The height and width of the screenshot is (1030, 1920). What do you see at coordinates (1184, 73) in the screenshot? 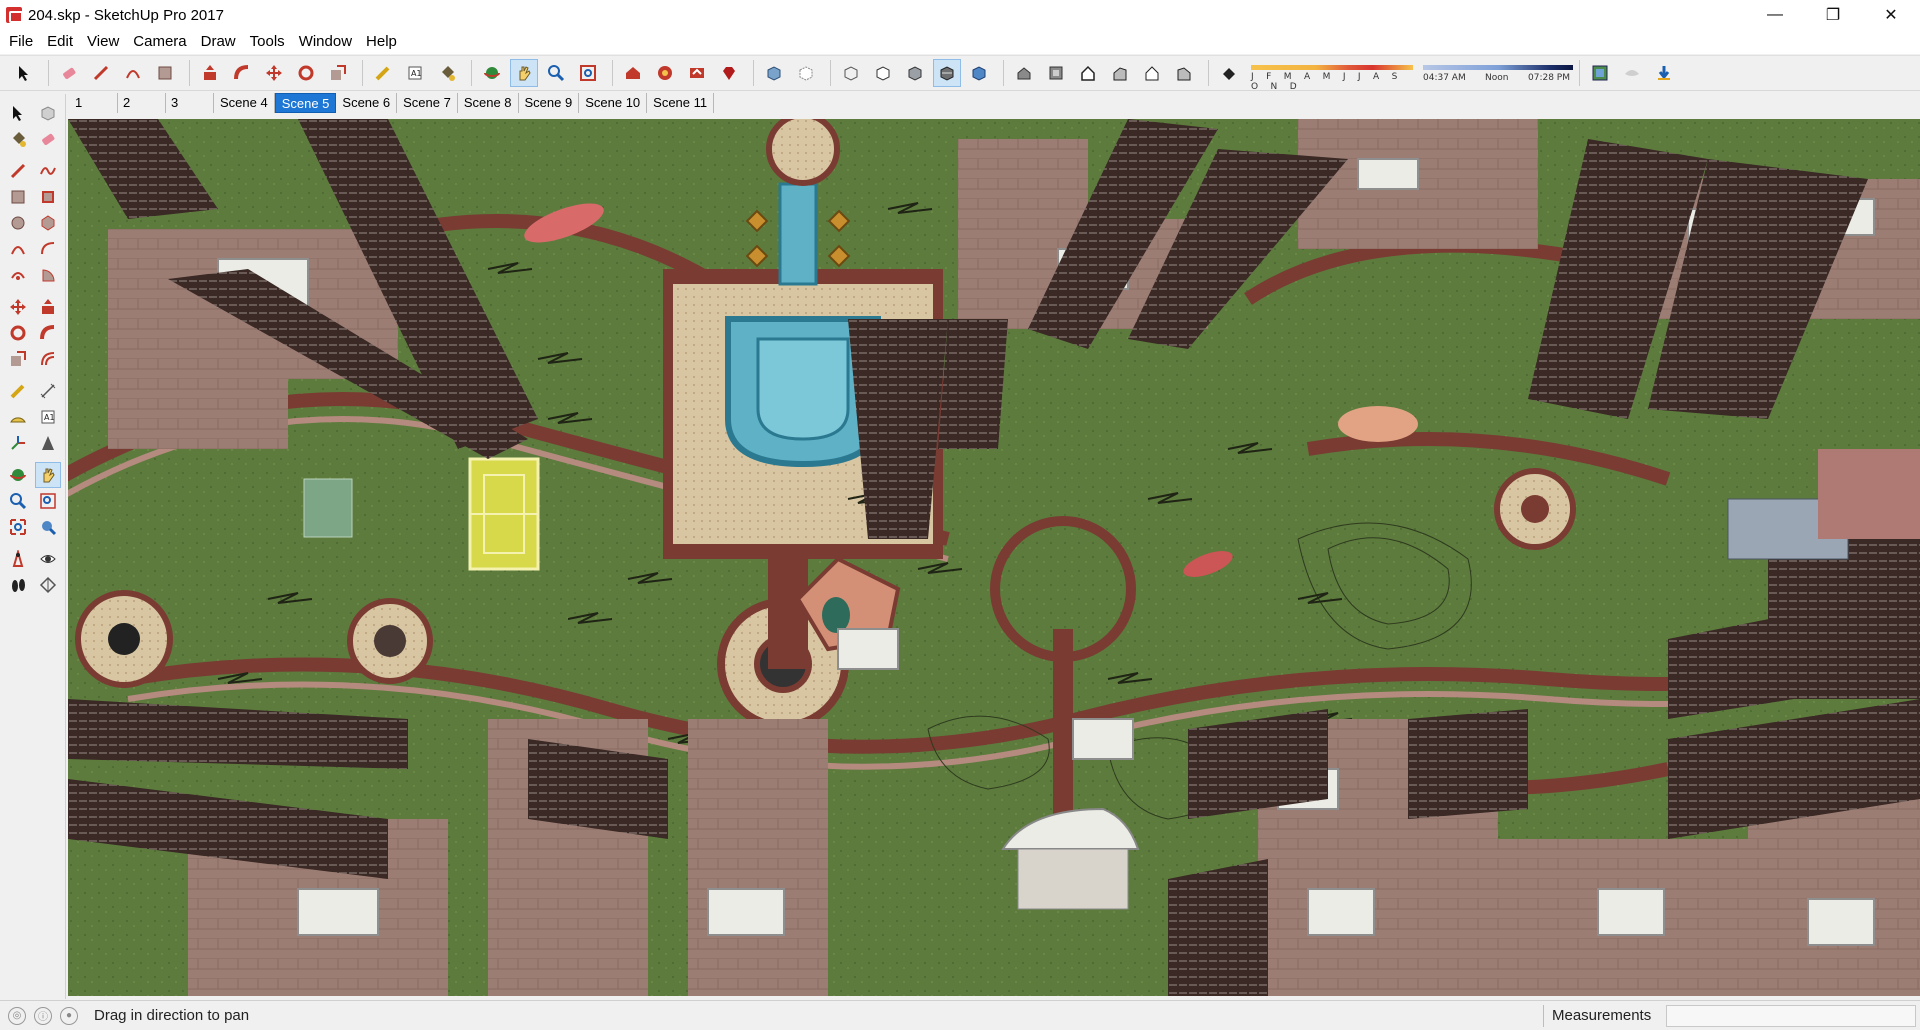
I see `left-view-icon` at bounding box center [1184, 73].